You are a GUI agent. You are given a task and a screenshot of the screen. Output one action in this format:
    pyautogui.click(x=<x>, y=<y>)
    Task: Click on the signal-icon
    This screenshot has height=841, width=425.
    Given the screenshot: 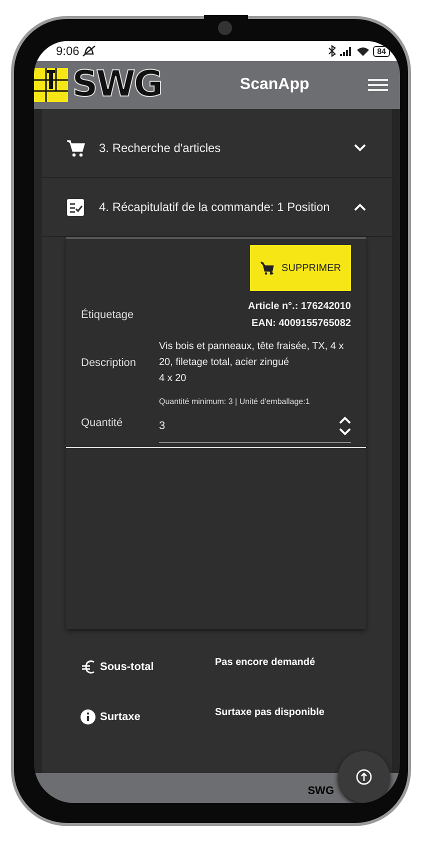 What is the action you would take?
    pyautogui.click(x=346, y=51)
    